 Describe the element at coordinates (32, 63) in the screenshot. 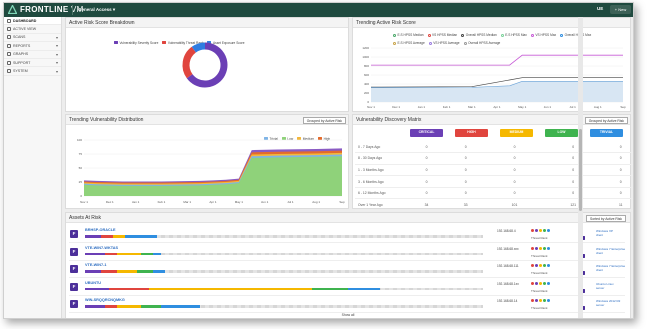

I see `sidebar-item-support: SUPPORT ▾` at that location.